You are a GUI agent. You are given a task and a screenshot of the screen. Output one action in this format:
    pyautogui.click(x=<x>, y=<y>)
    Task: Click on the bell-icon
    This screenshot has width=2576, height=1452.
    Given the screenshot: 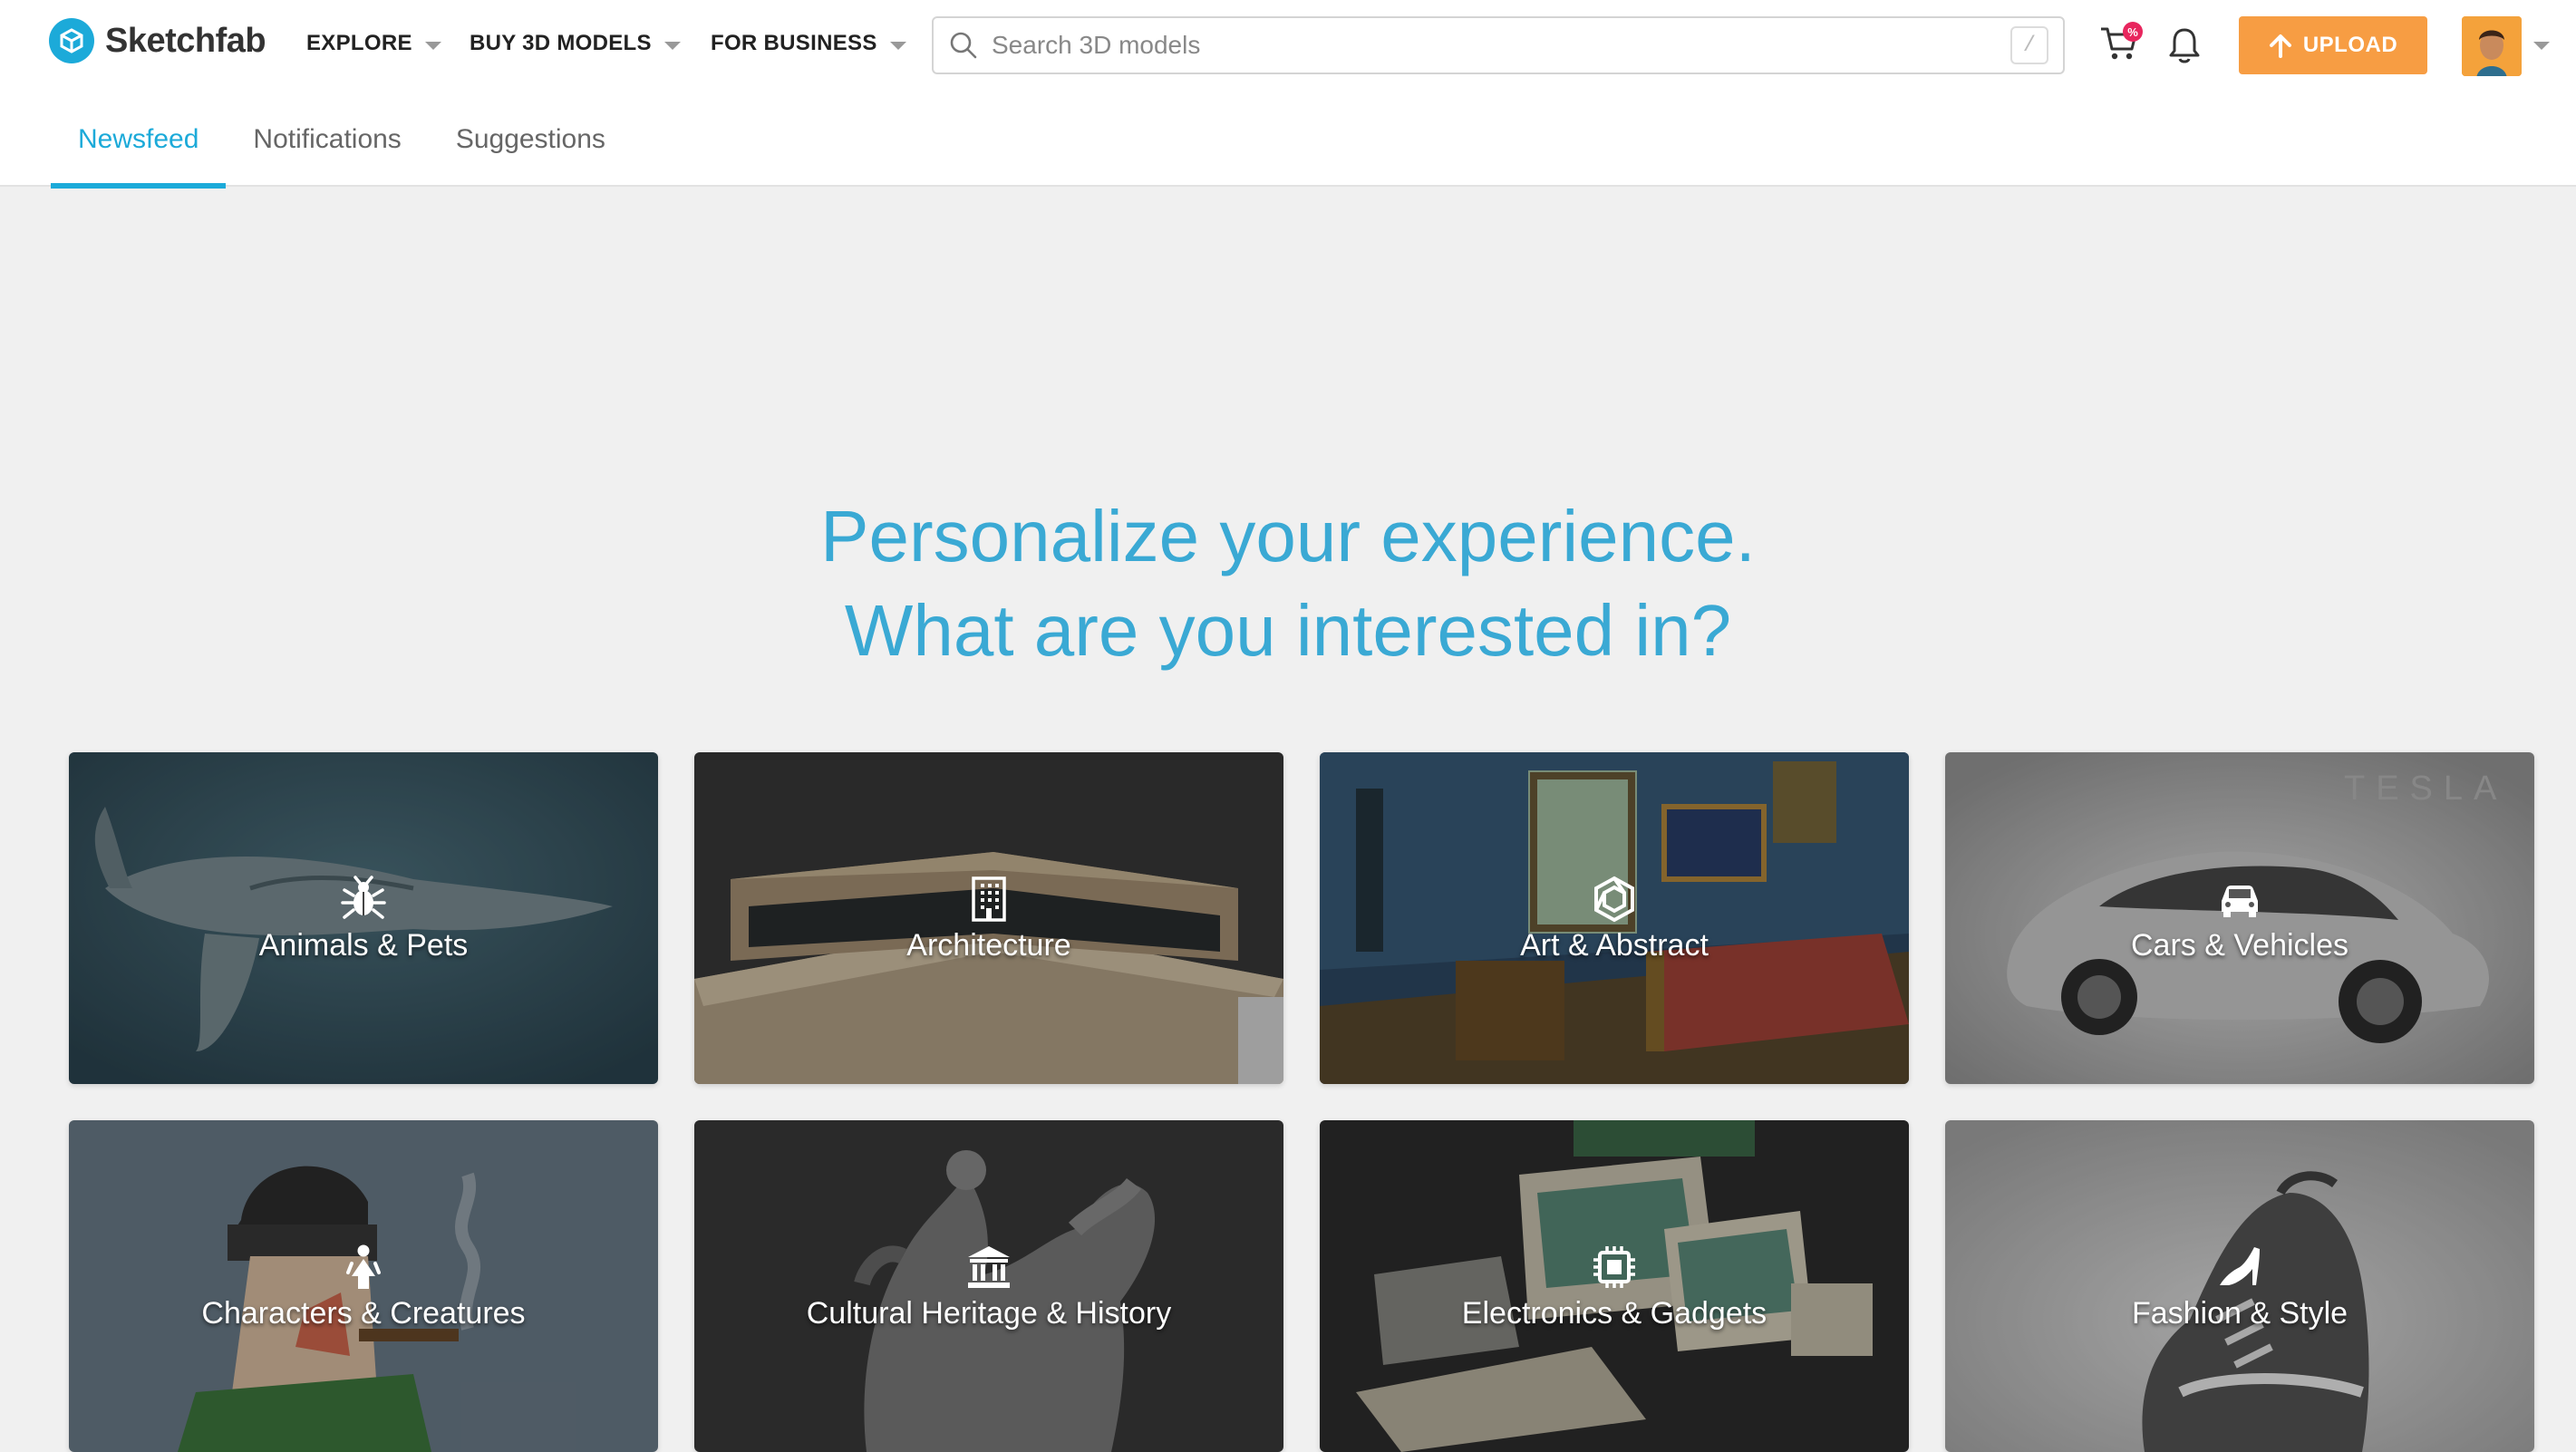 What is the action you would take?
    pyautogui.click(x=2184, y=45)
    